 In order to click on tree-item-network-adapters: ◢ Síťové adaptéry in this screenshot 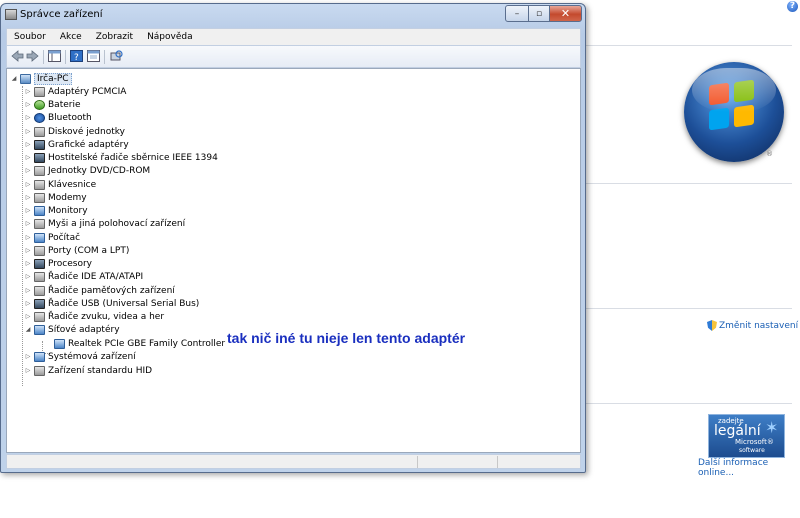, I will do `click(72, 329)`.